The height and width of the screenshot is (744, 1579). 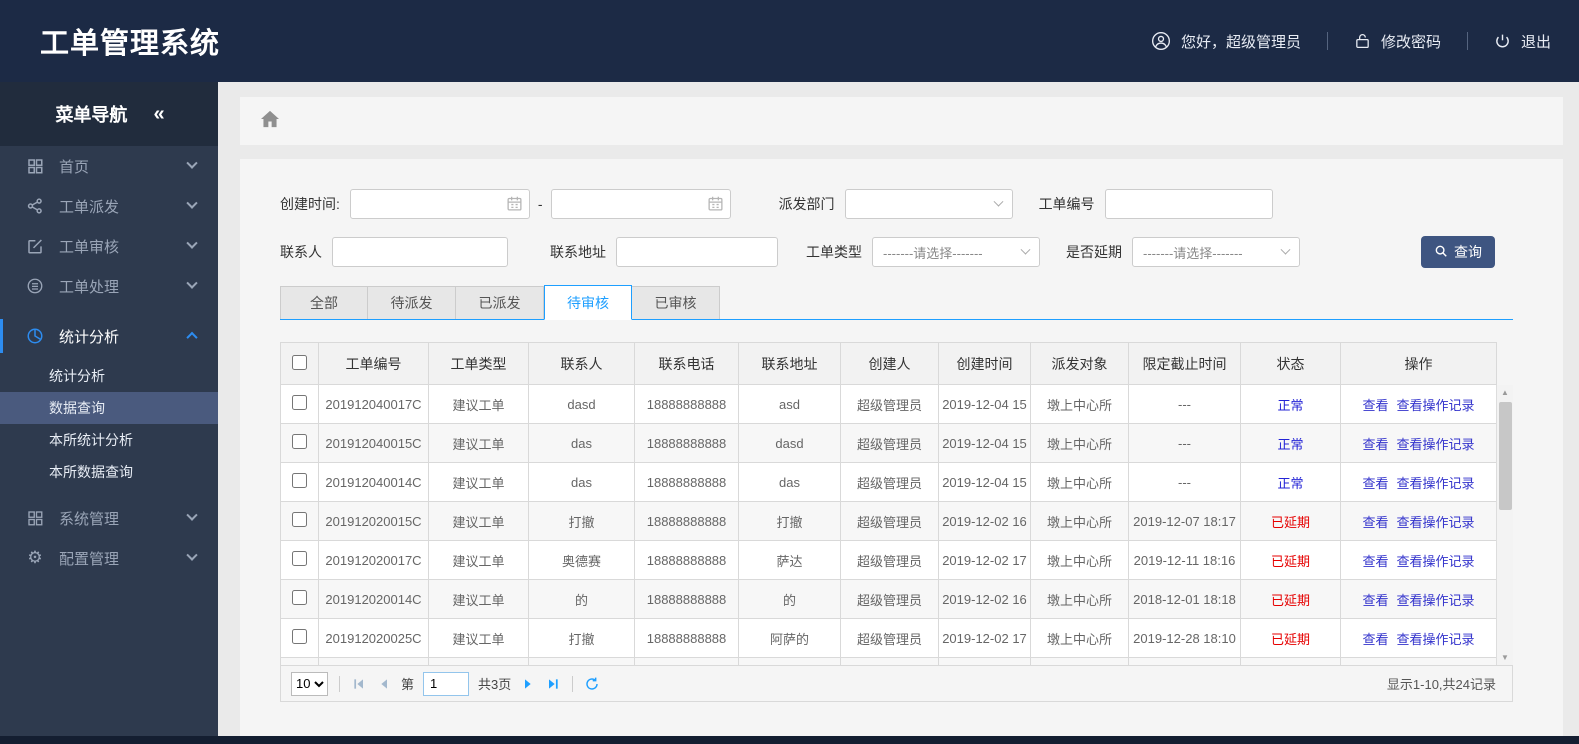 I want to click on sidebar-item-audit: 工单审核, so click(x=109, y=246).